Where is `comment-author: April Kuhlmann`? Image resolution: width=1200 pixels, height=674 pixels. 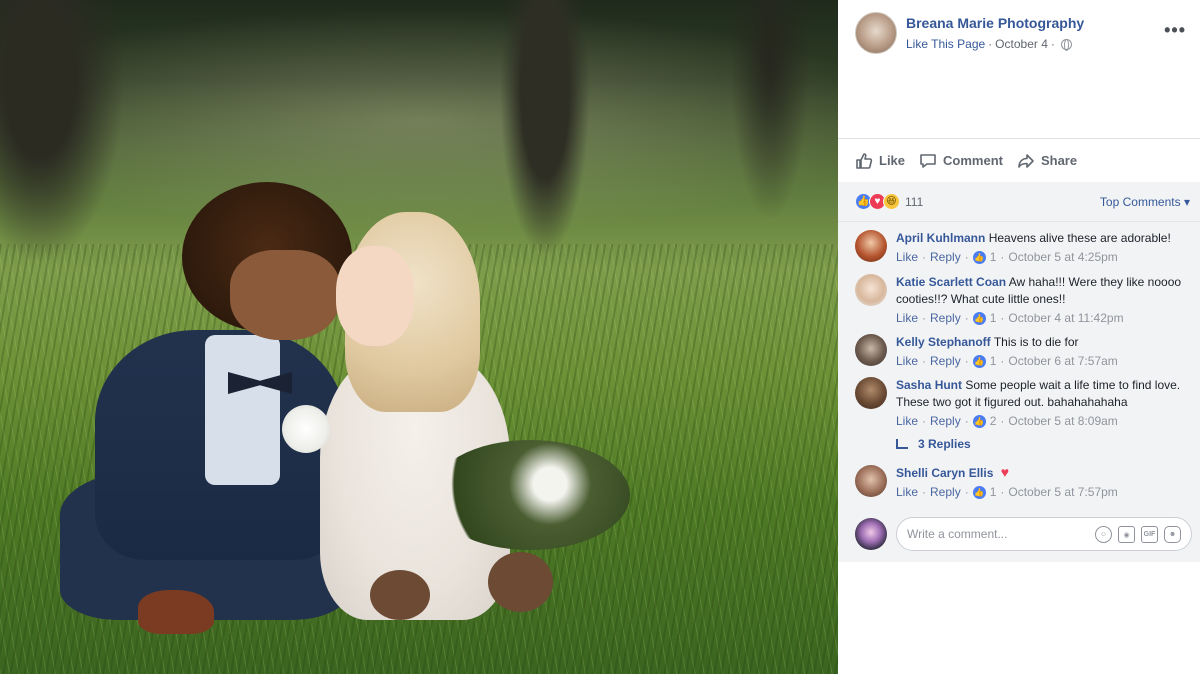
comment-author: April Kuhlmann is located at coordinates (940, 238).